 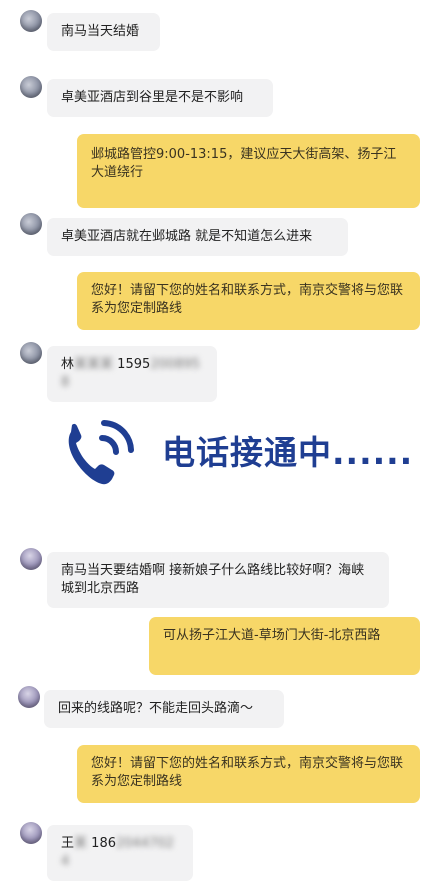 I want to click on message-text: 回来的线路呢？不能走回头路滴～, so click(x=156, y=708).